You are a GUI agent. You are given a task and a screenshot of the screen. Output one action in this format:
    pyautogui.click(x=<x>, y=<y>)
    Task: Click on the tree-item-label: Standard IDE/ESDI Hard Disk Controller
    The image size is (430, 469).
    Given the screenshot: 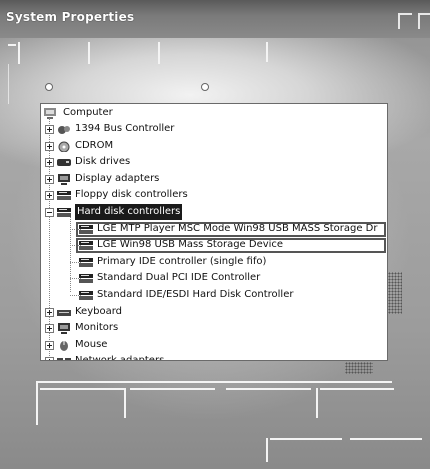 What is the action you would take?
    pyautogui.click(x=195, y=294)
    